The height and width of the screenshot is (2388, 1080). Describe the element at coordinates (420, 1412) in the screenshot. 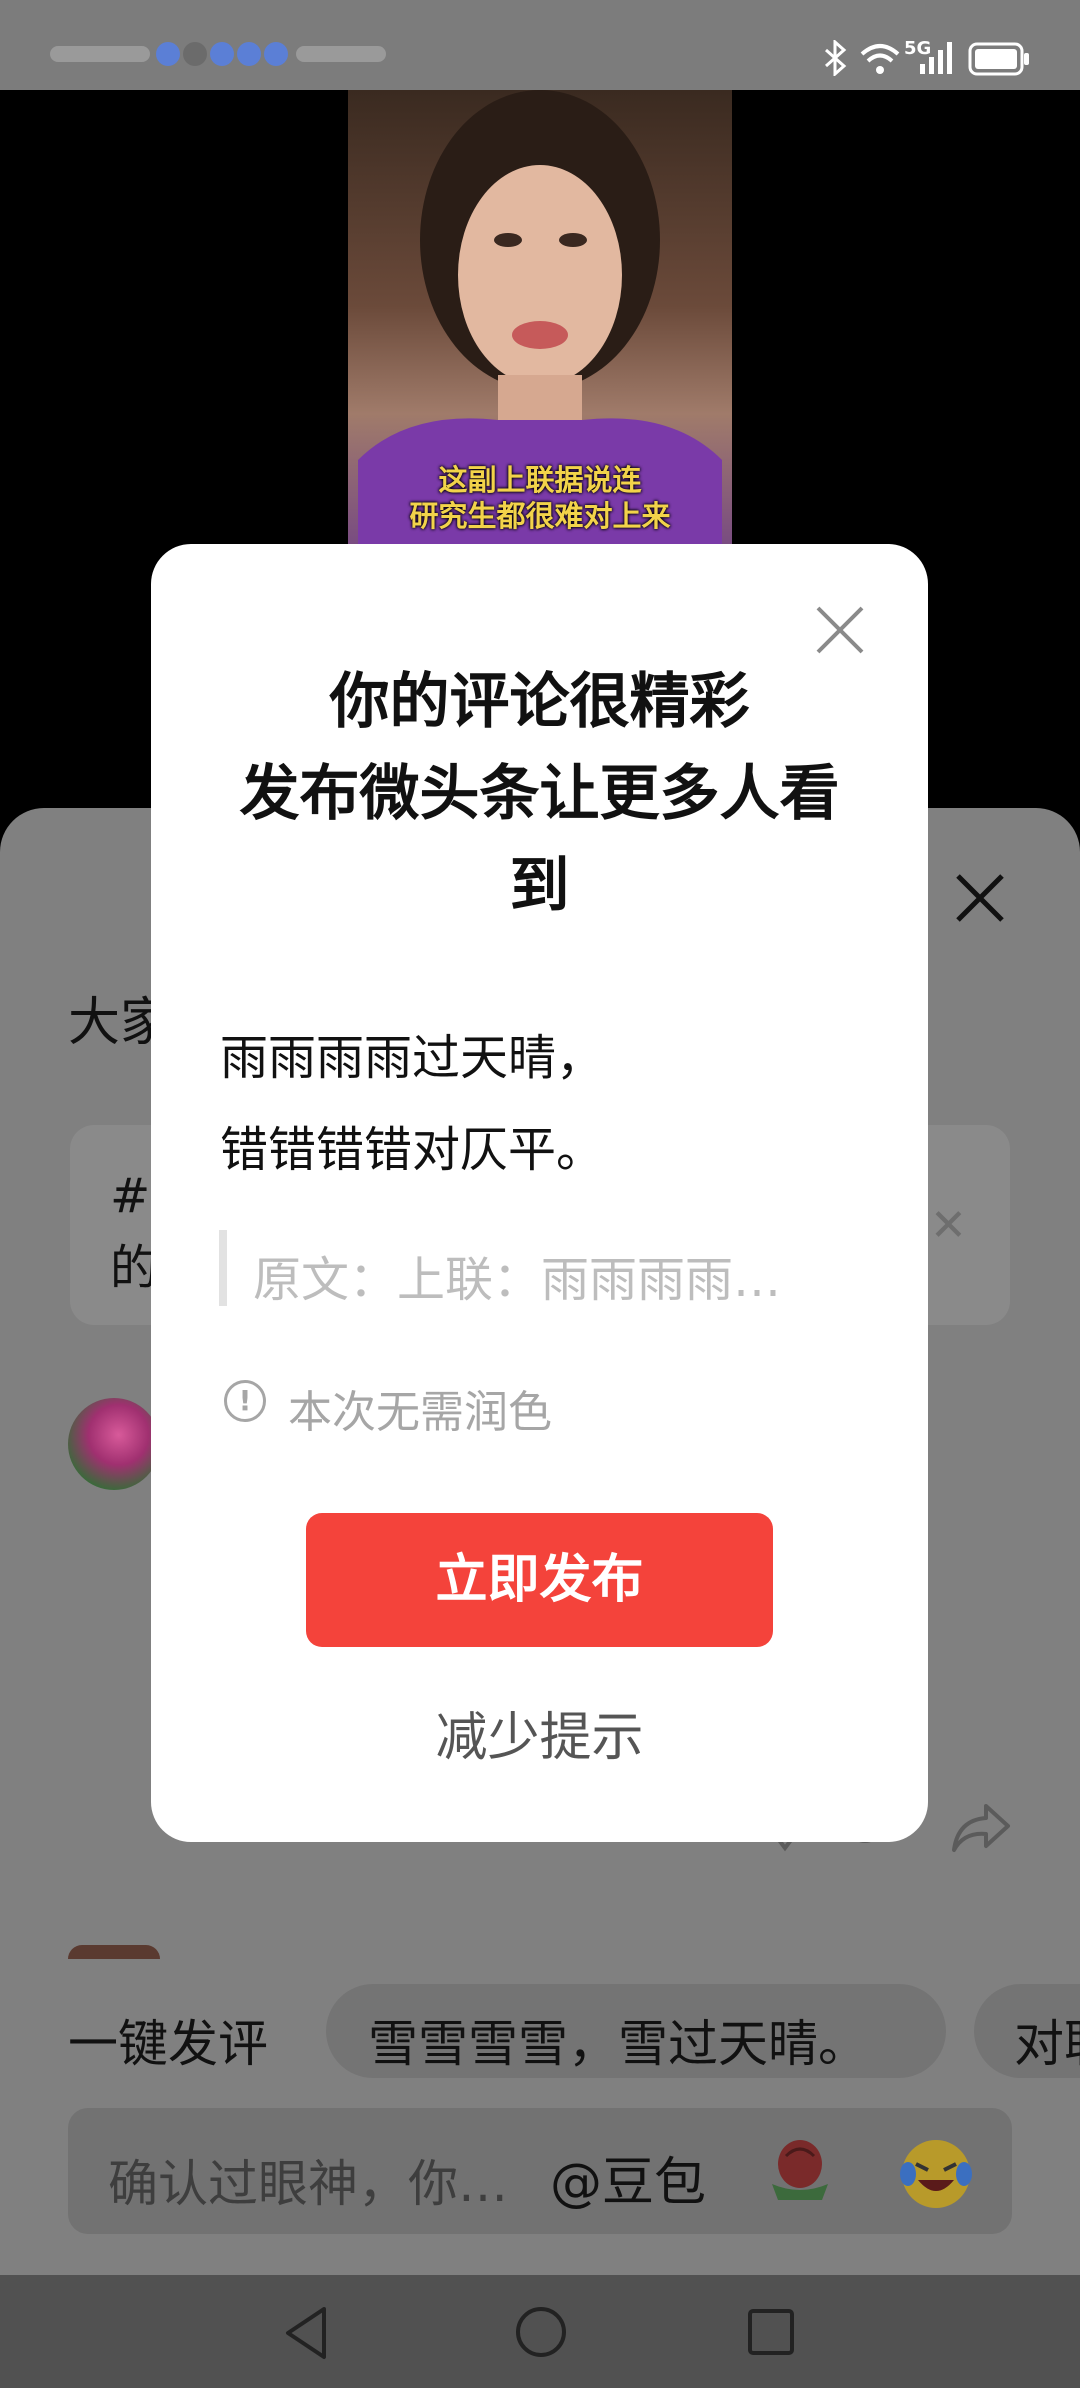

I see `polish-notice: 本次无需润色` at that location.